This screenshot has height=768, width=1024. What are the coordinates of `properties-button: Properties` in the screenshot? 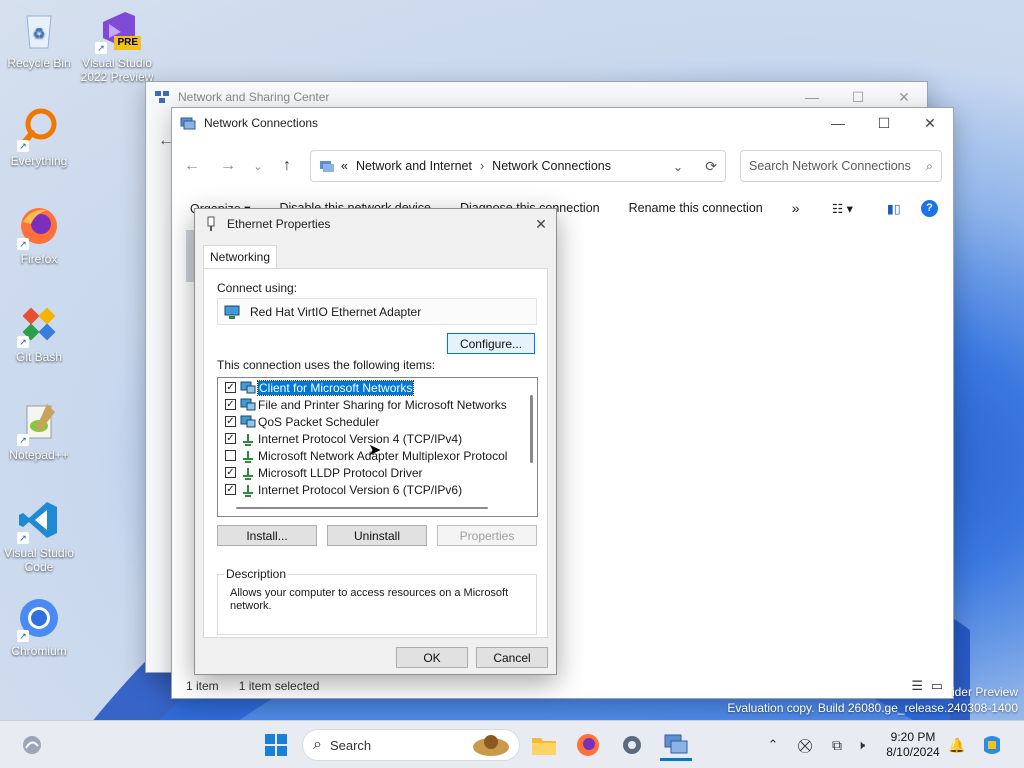 It's located at (487, 535).